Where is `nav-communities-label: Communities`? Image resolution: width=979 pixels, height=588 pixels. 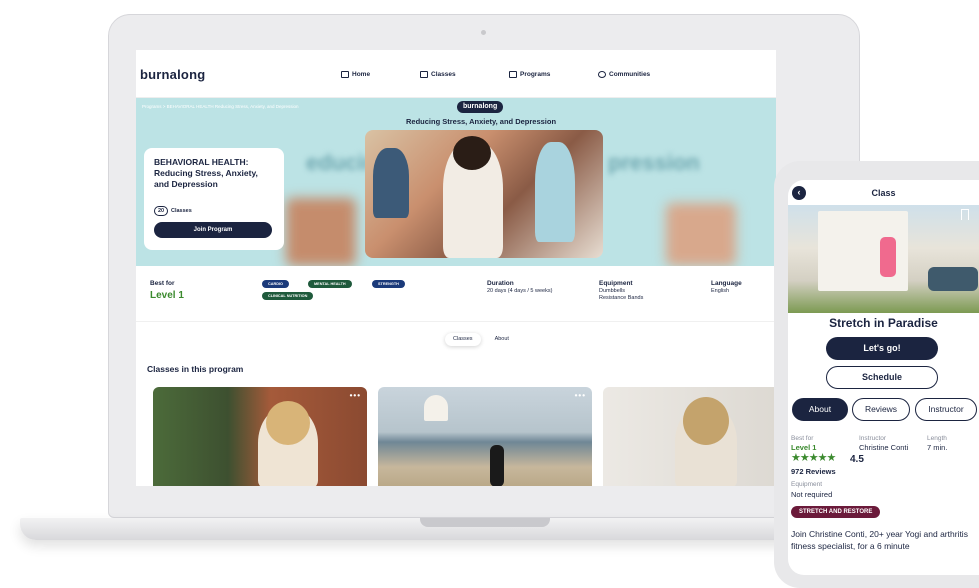
nav-communities-label: Communities is located at coordinates (630, 74).